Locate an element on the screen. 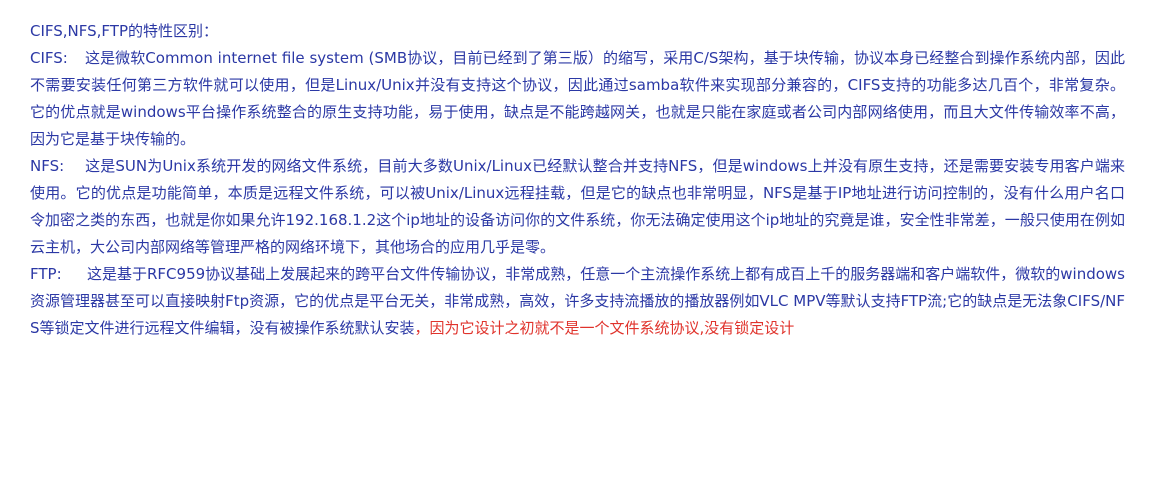  nfs-label: NFS: is located at coordinates (47, 166).